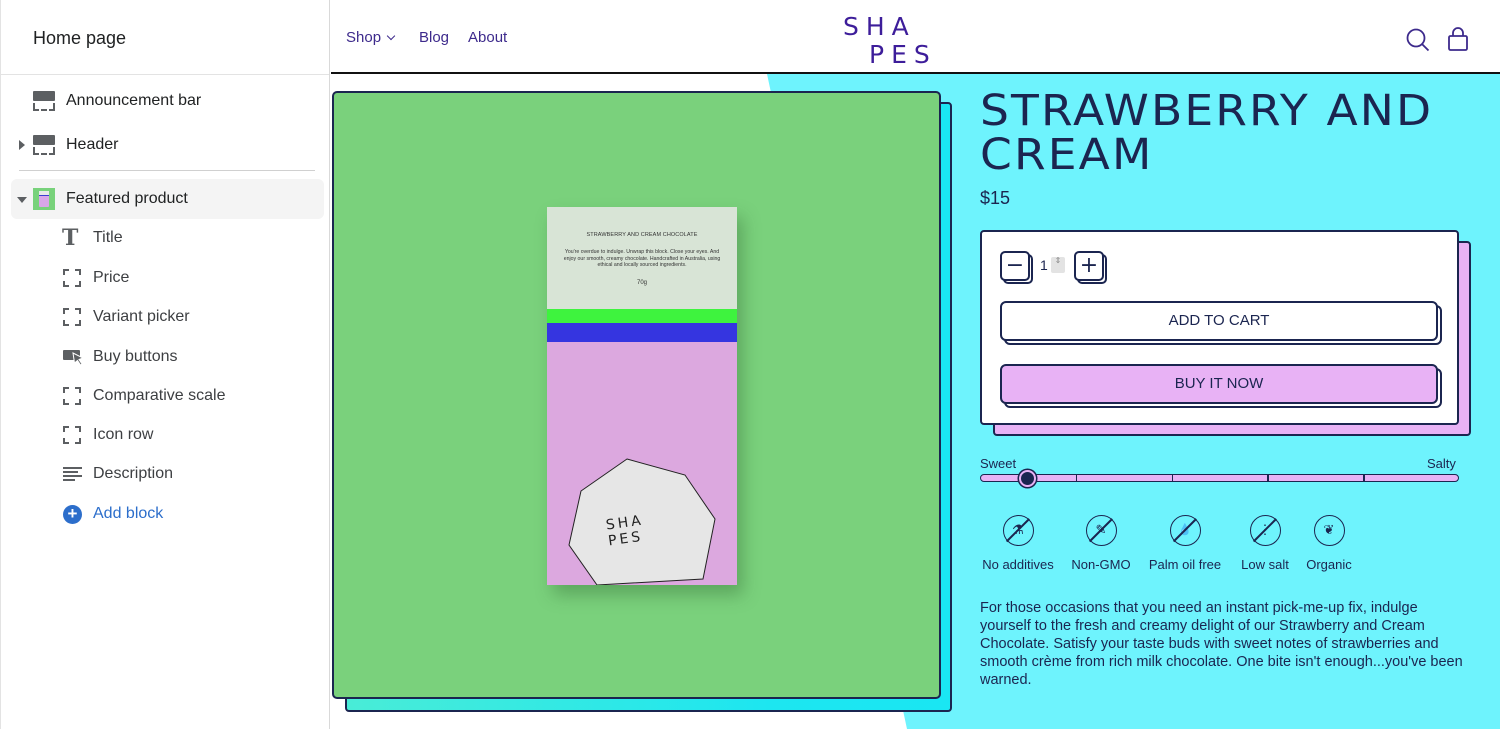 The height and width of the screenshot is (729, 1500). What do you see at coordinates (70, 238) in the screenshot?
I see `text-icon: T` at bounding box center [70, 238].